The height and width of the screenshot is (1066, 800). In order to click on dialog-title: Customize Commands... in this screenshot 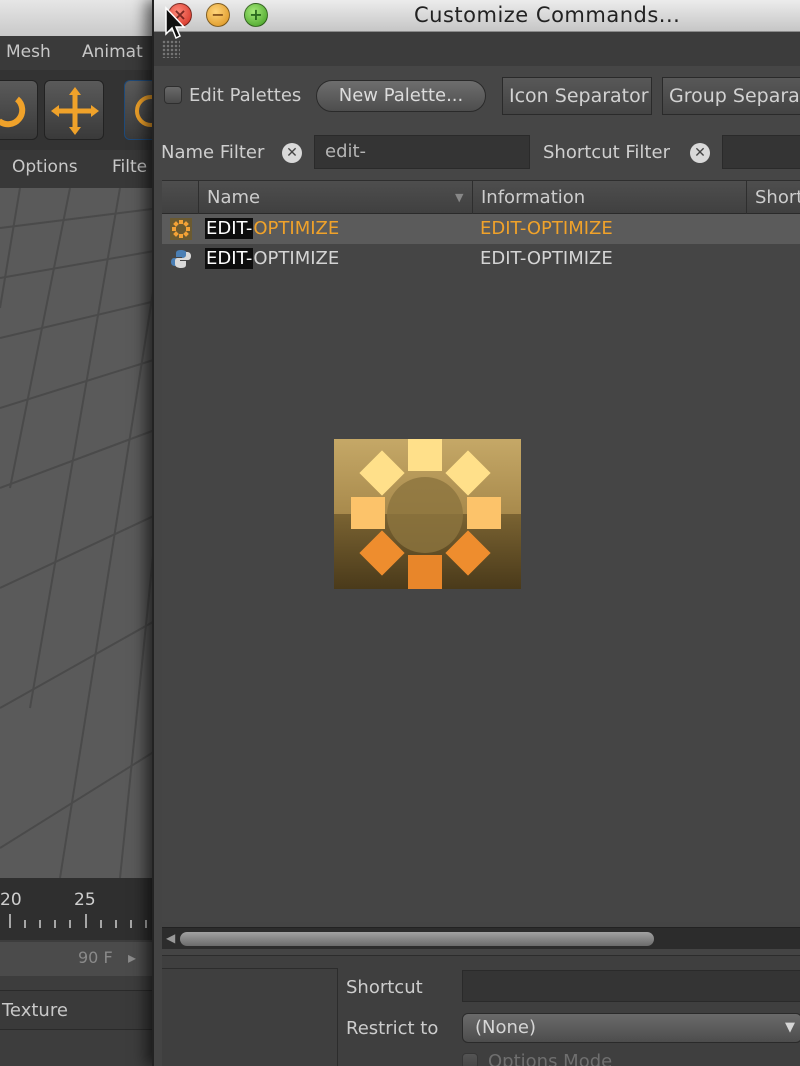, I will do `click(547, 15)`.